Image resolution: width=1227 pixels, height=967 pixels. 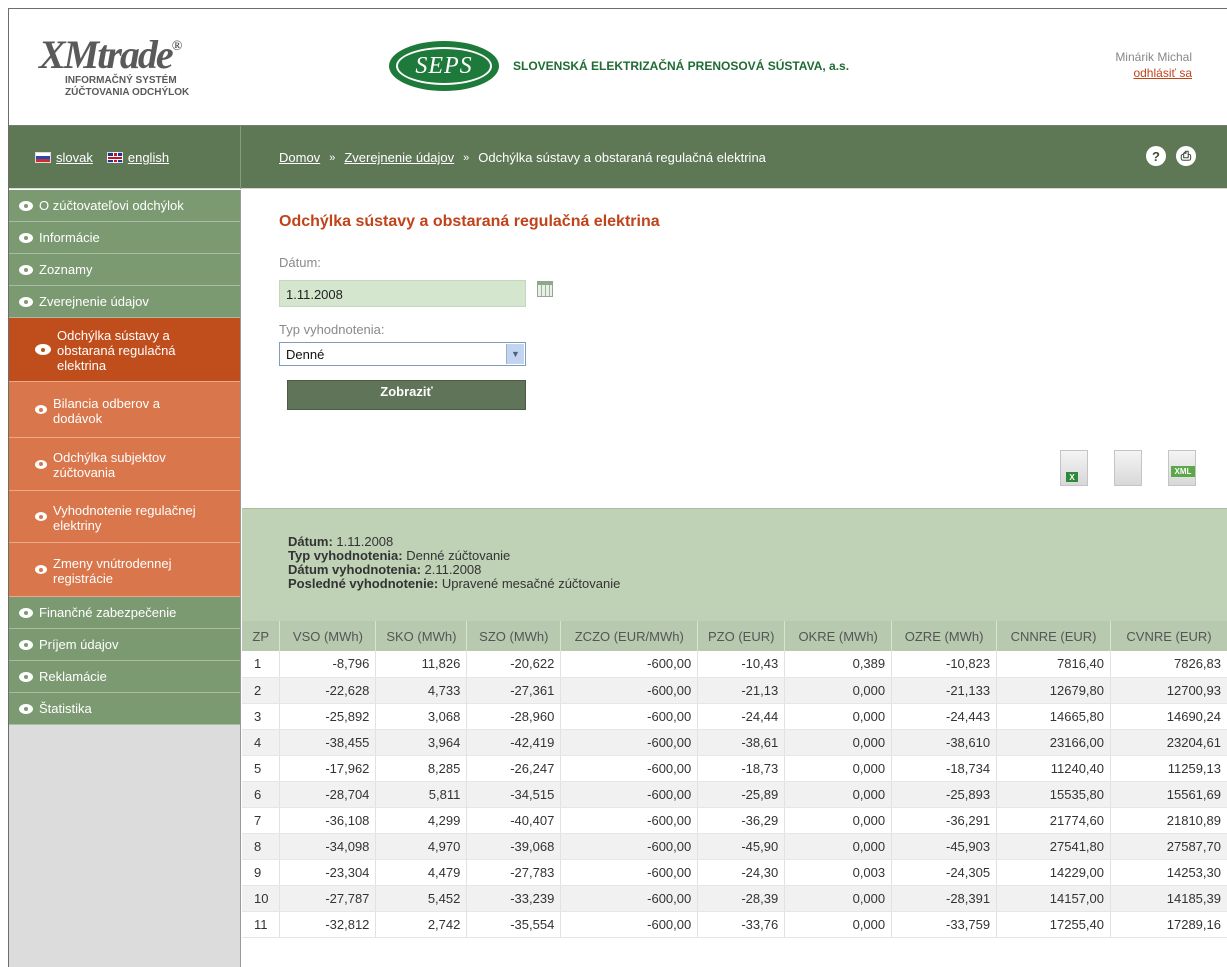 I want to click on sidebar-item-claims: Reklamácie, so click(x=124, y=677).